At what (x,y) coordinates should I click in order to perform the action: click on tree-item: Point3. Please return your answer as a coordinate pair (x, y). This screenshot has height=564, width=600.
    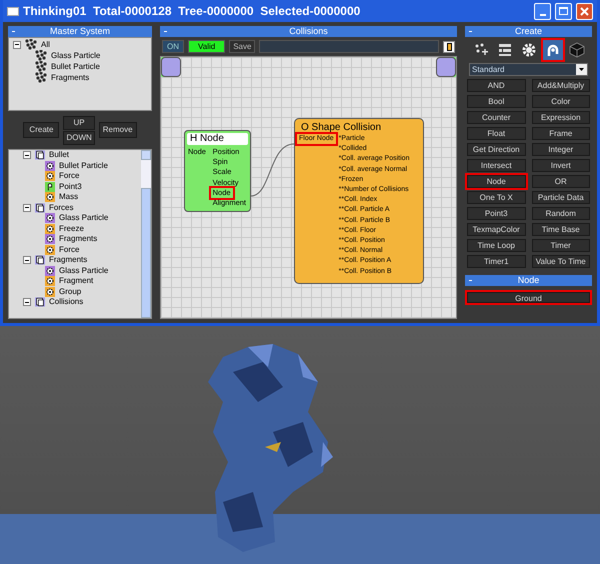
    Looking at the image, I should click on (70, 187).